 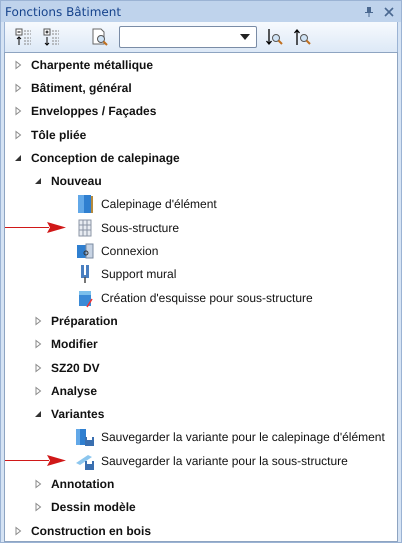 I want to click on window-title: Fonctions Bâtiment, so click(x=63, y=11).